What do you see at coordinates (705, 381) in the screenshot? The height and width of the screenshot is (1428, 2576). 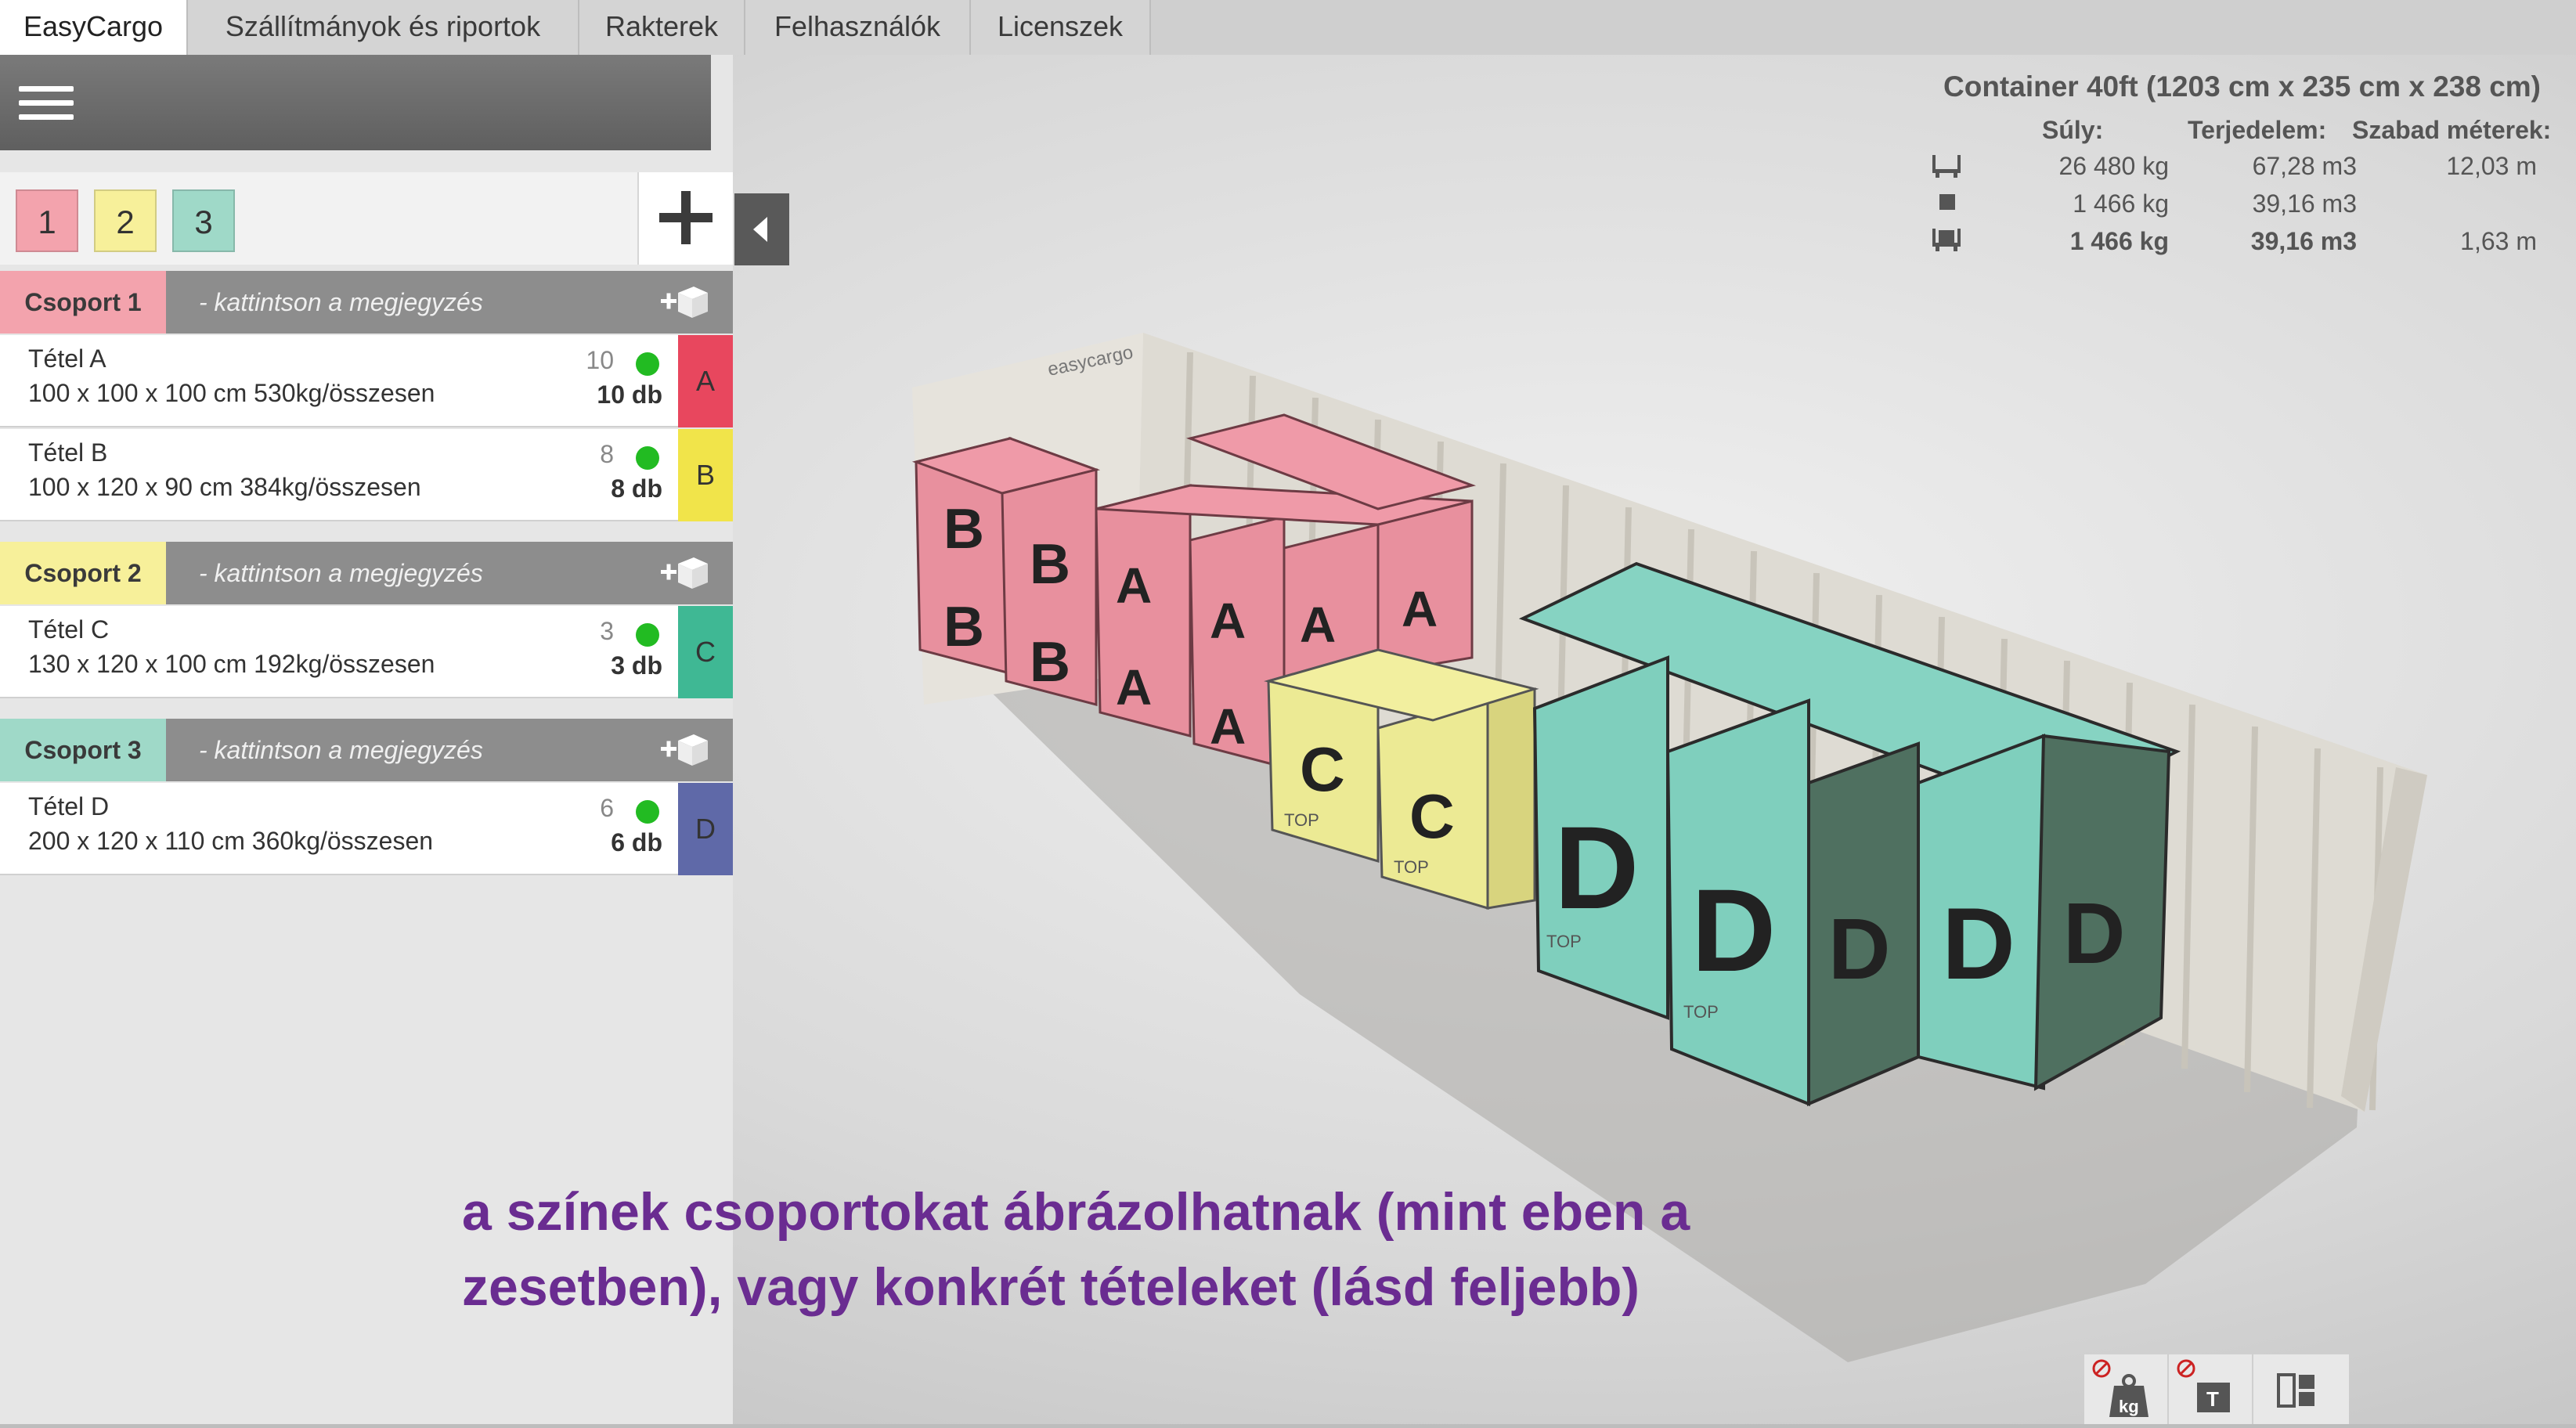 I see `item-color-letter: A` at bounding box center [705, 381].